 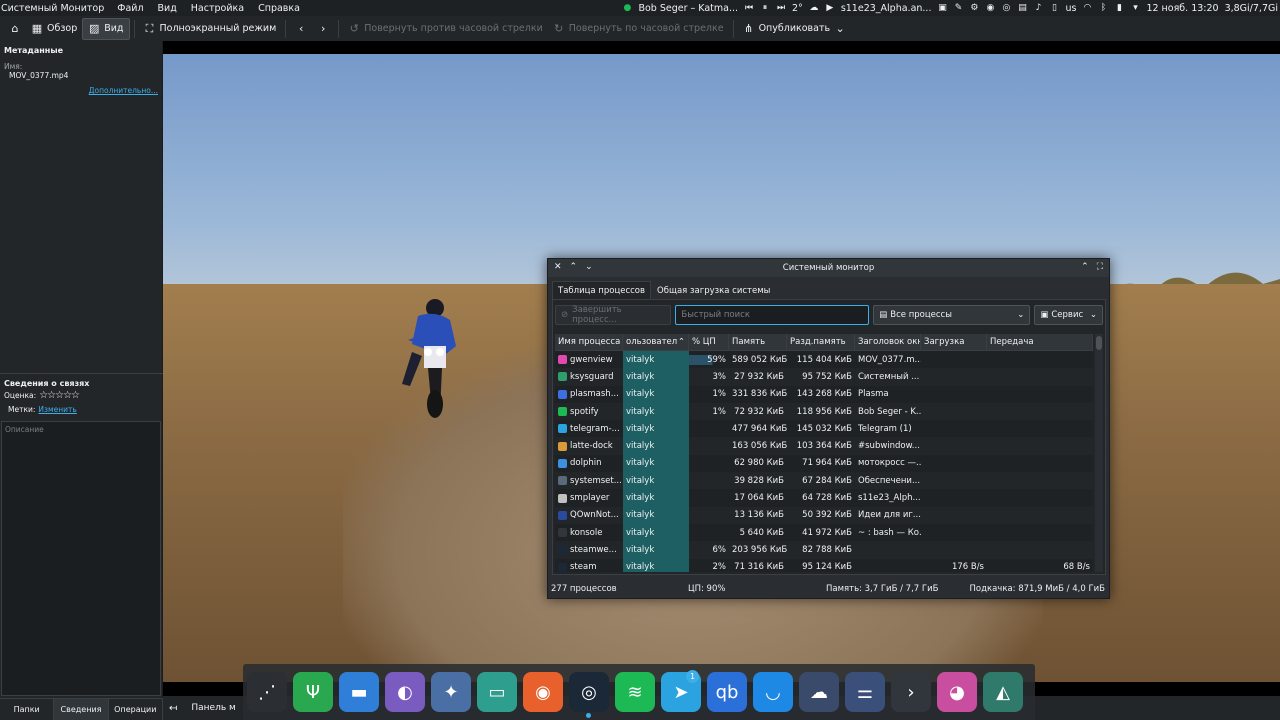 What do you see at coordinates (54, 29) in the screenshot?
I see `overview-button: ▦ Обзор` at bounding box center [54, 29].